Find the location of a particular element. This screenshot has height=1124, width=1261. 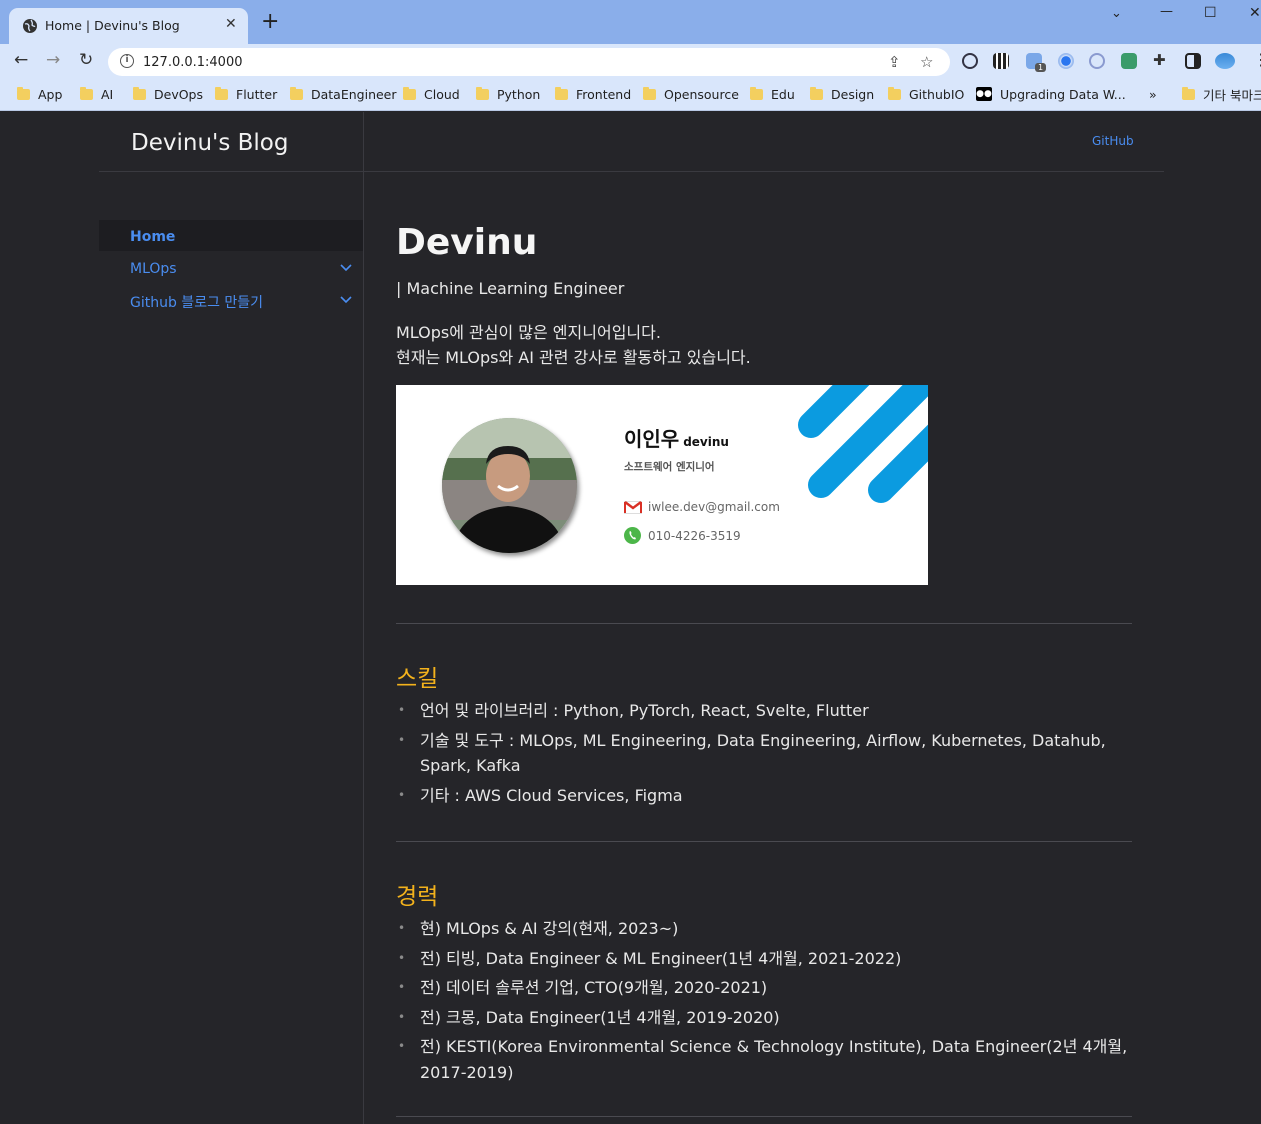

card-phone-row: 010-4226-3519 is located at coordinates (682, 535).